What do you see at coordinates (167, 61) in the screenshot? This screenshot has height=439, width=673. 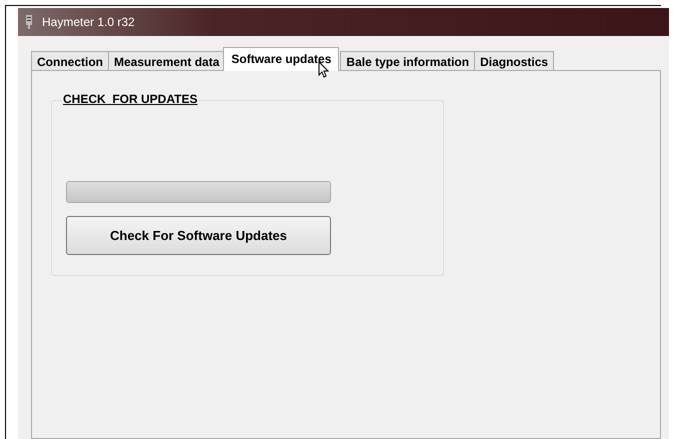 I see `tab: Measurement data` at bounding box center [167, 61].